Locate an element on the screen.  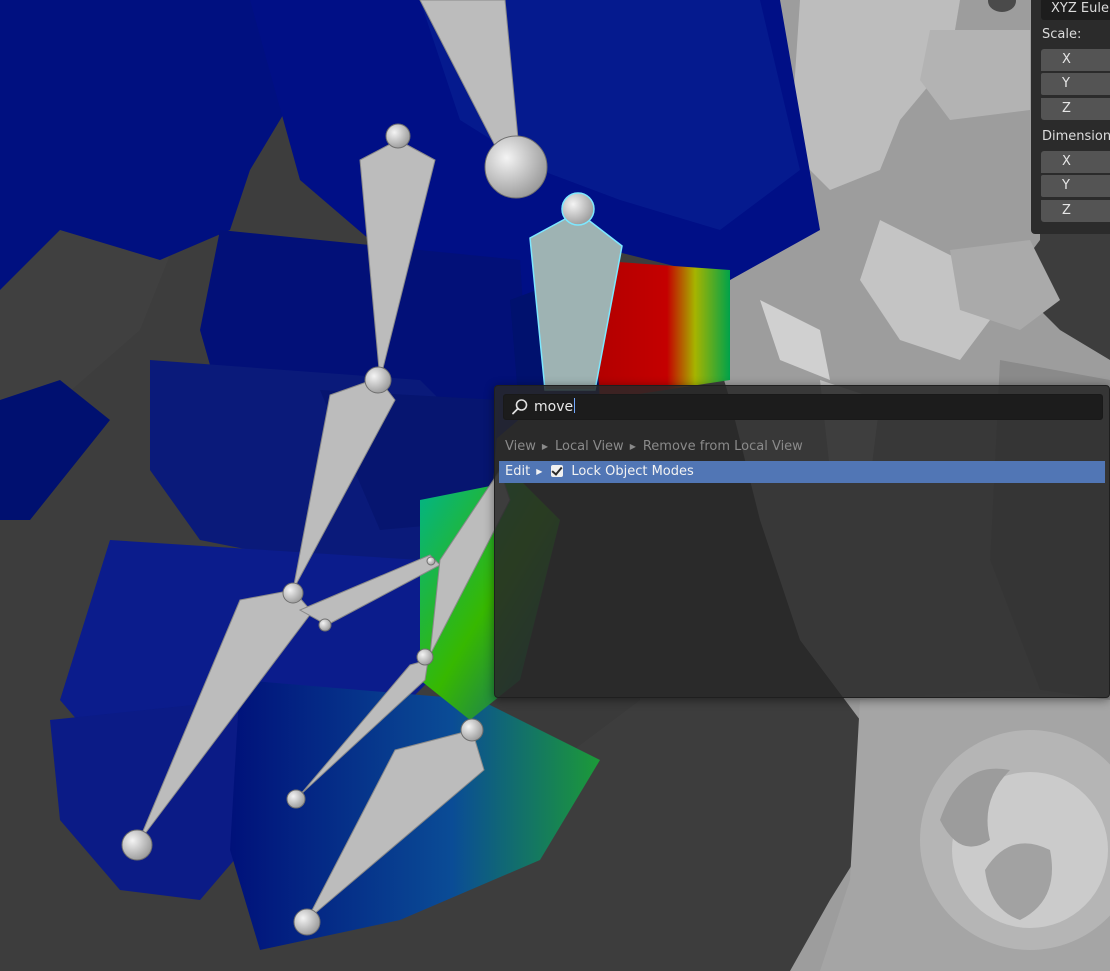
rotation-mode-dropdown: XYZ Euler is located at coordinates (1075, 10).